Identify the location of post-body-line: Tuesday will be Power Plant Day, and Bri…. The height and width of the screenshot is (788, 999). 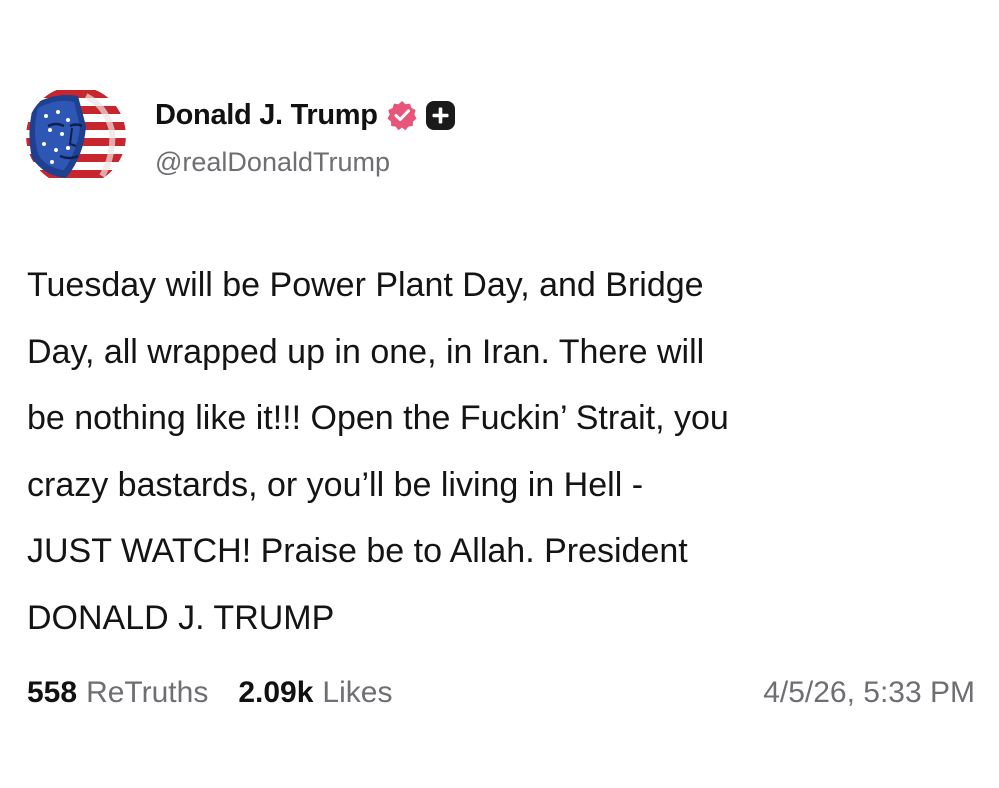
(365, 285).